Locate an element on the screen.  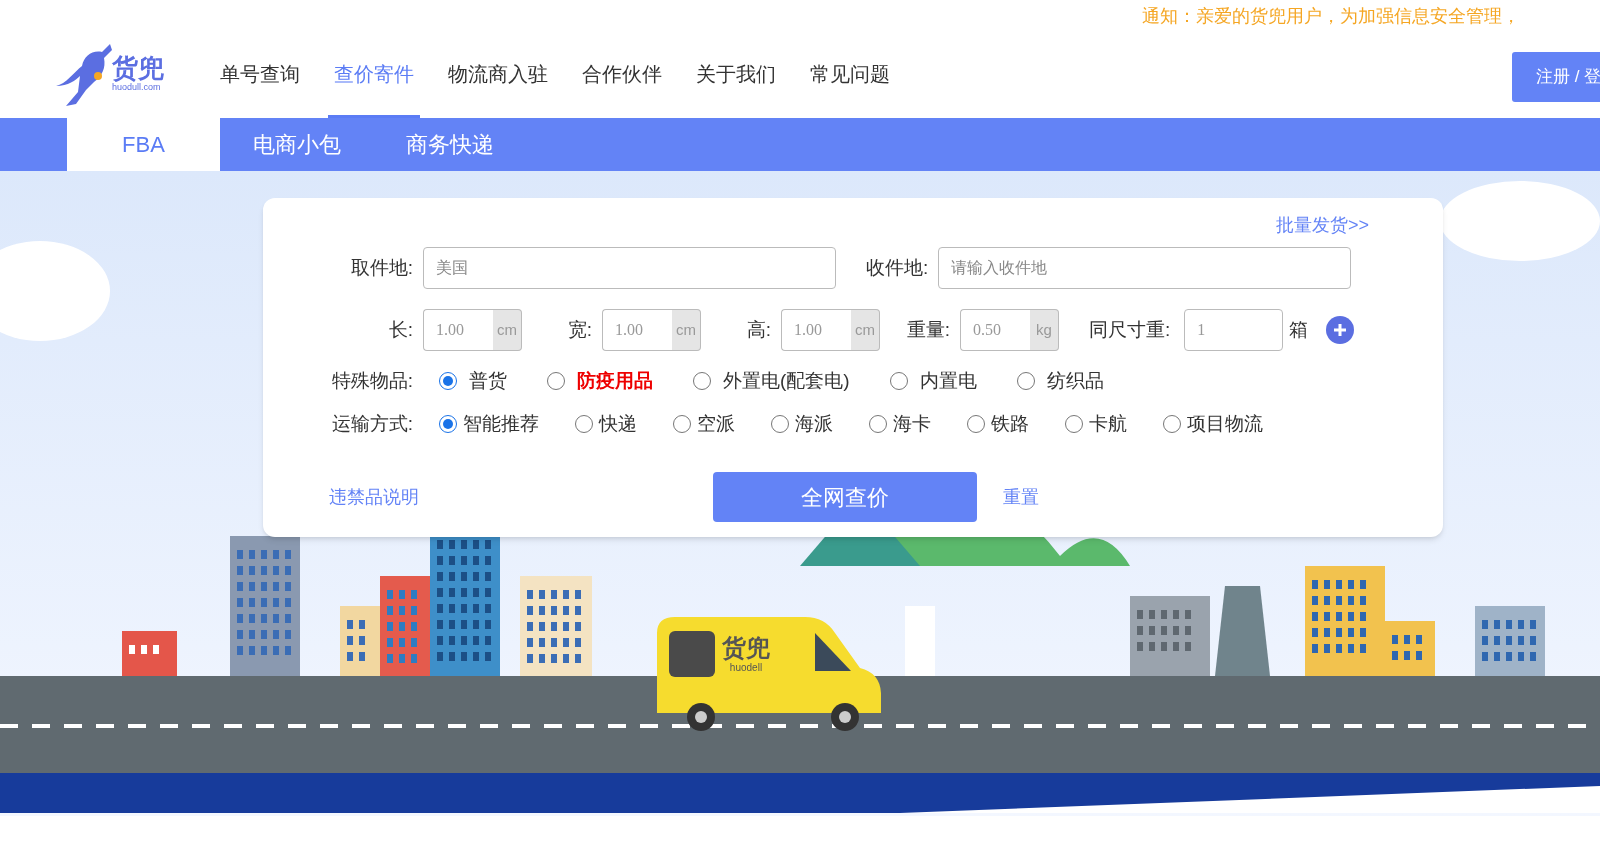
kangaroo-logo: 货兜 huodull.com is located at coordinates (119, 75).